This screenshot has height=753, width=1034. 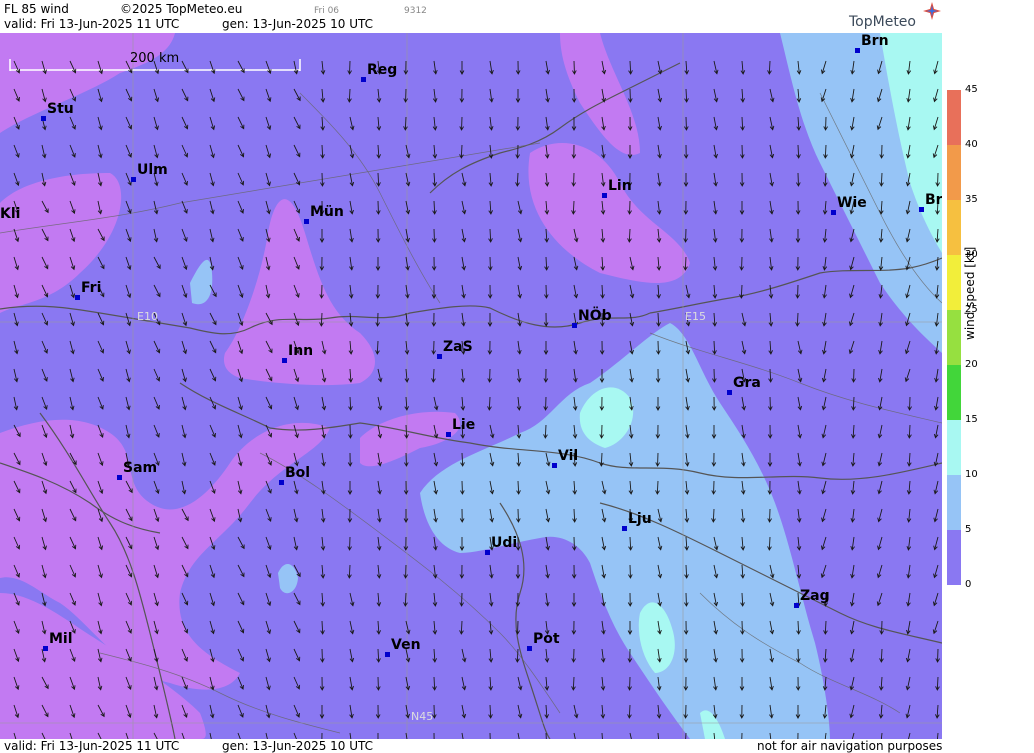 I want to click on logo-text: TopMeteo, so click(x=882, y=22).